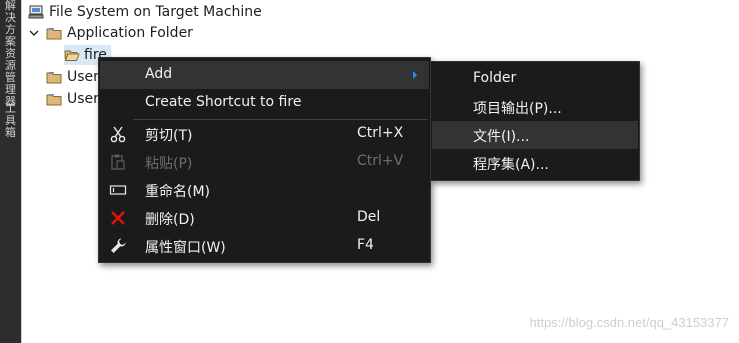  What do you see at coordinates (380, 161) in the screenshot?
I see `menu-item-shortcut: Ctrl+V` at bounding box center [380, 161].